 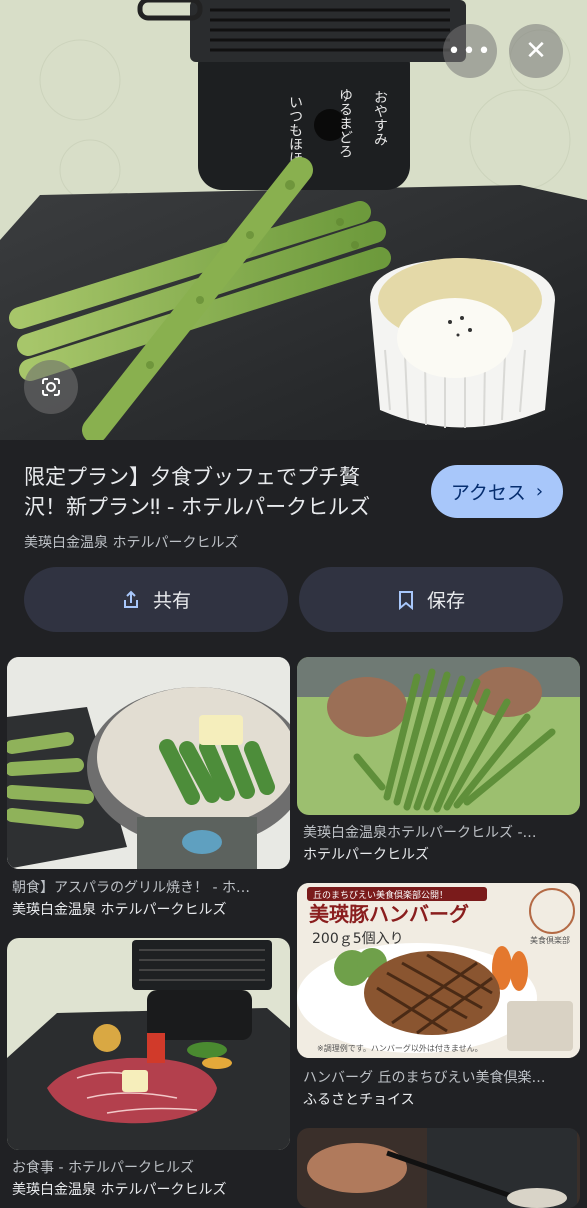 I want to click on result-title-line: 限定プラン】夕食ブッフェでプチ贅, so click(x=192, y=477).